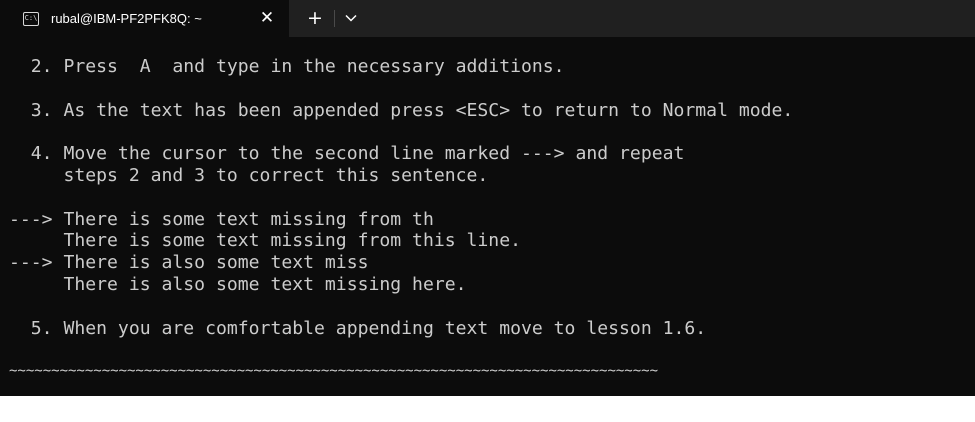 The height and width of the screenshot is (422, 975). Describe the element at coordinates (267, 18) in the screenshot. I see `close-icon: ✕` at that location.